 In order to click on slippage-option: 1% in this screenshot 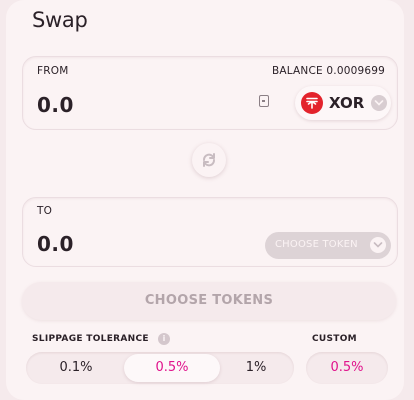, I will do `click(256, 368)`.